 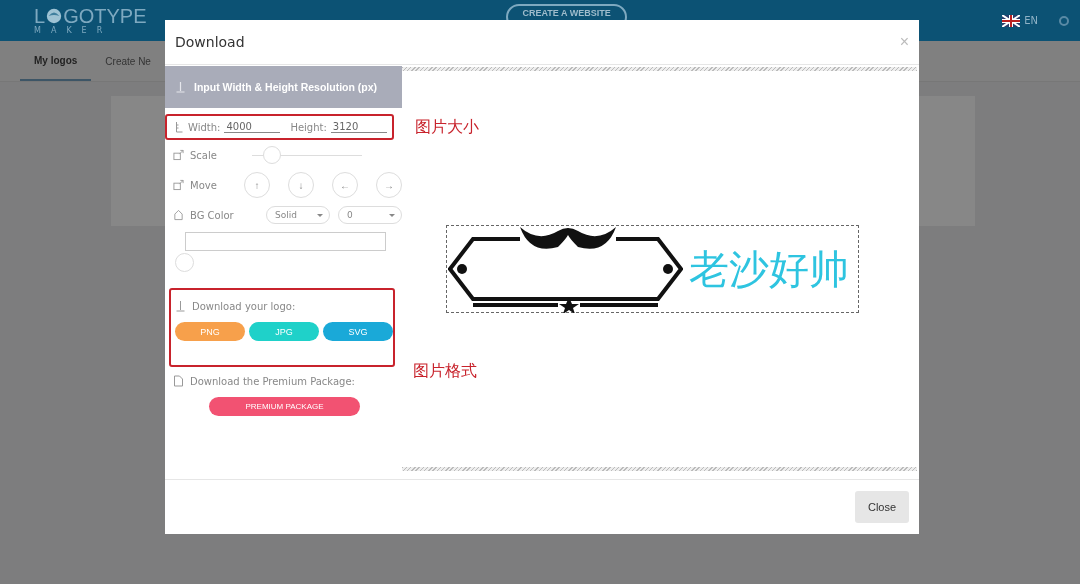 I want to click on close-button: Close, so click(x=882, y=507).